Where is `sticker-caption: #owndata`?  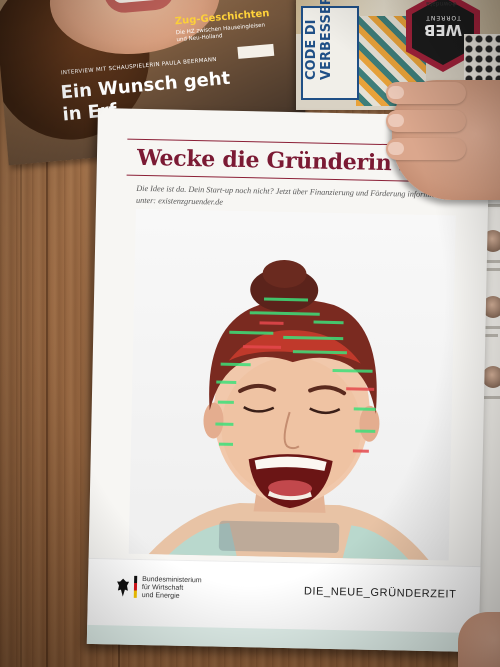
sticker-caption: #owndata is located at coordinates (441, 3).